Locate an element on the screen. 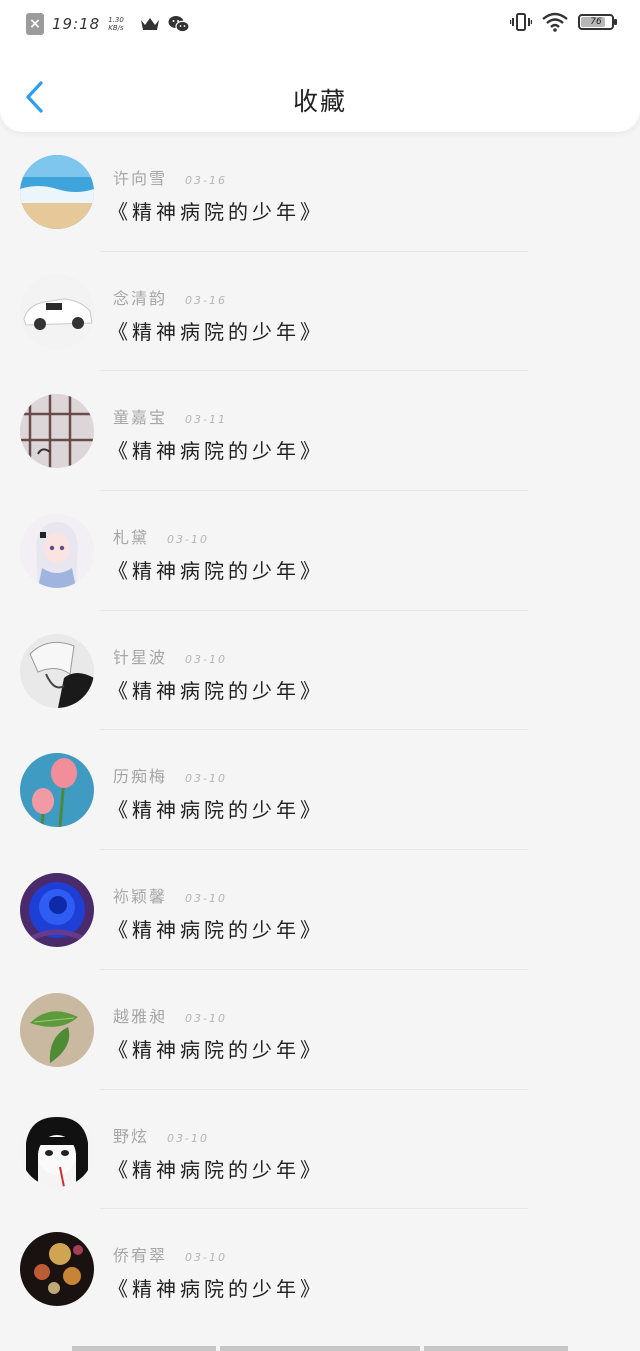 The height and width of the screenshot is (1351, 640). favorite-meta: 侨宥翠 03-10 is located at coordinates (170, 1254).